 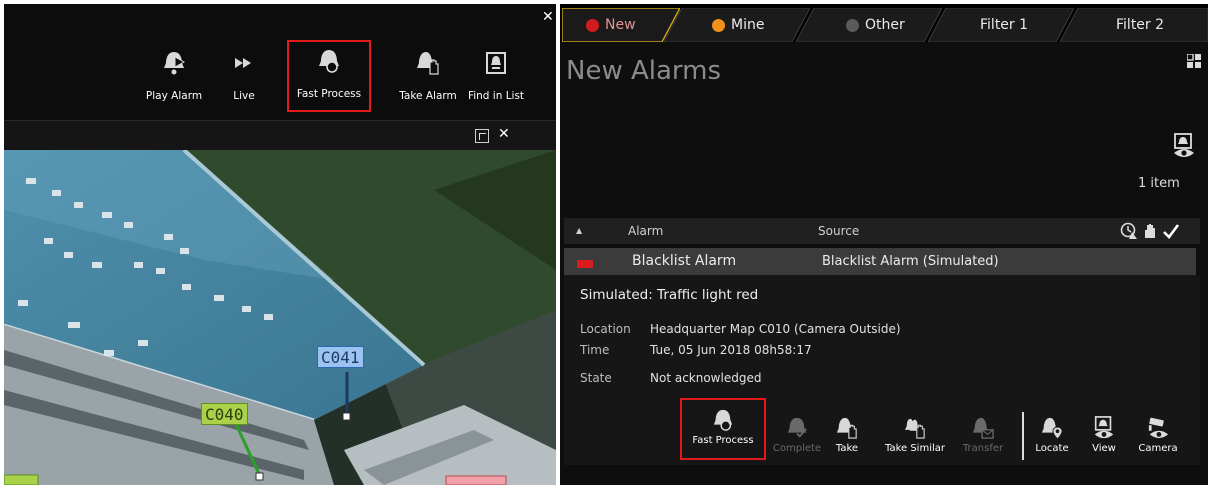 What do you see at coordinates (482, 136) in the screenshot?
I see `expand-icon` at bounding box center [482, 136].